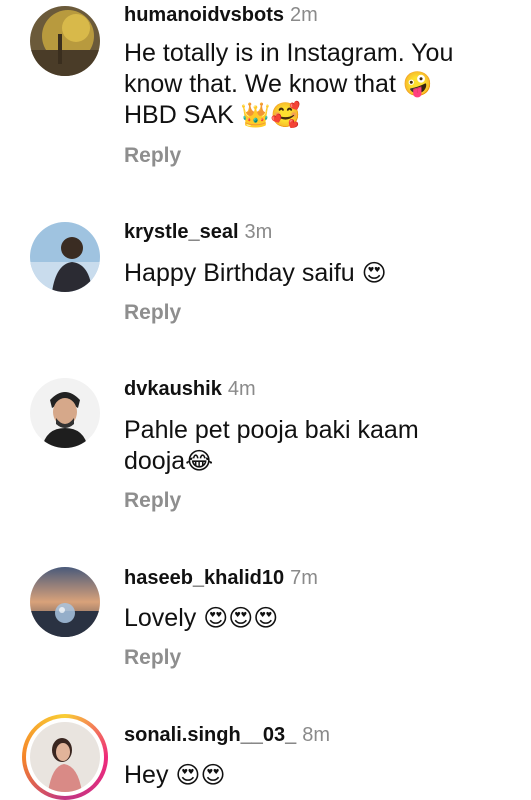 This screenshot has height=800, width=531. What do you see at coordinates (181, 232) in the screenshot?
I see `username: krystle_seal` at bounding box center [181, 232].